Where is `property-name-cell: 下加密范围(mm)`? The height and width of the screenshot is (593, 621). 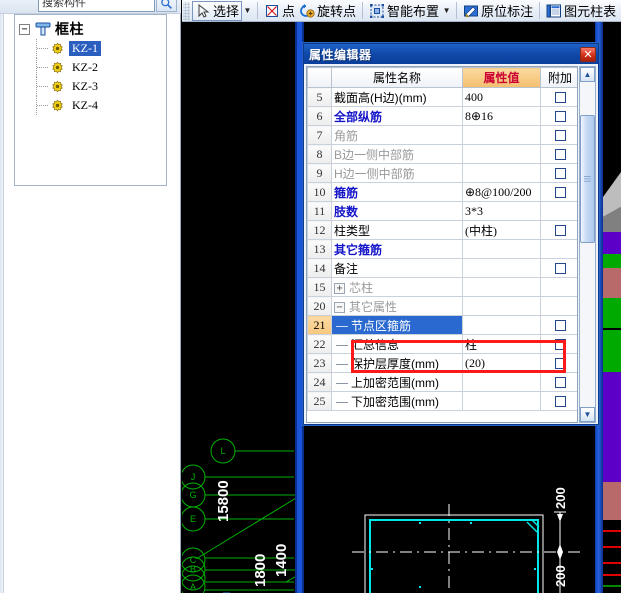
property-name-cell: 下加密范围(mm) is located at coordinates (397, 401).